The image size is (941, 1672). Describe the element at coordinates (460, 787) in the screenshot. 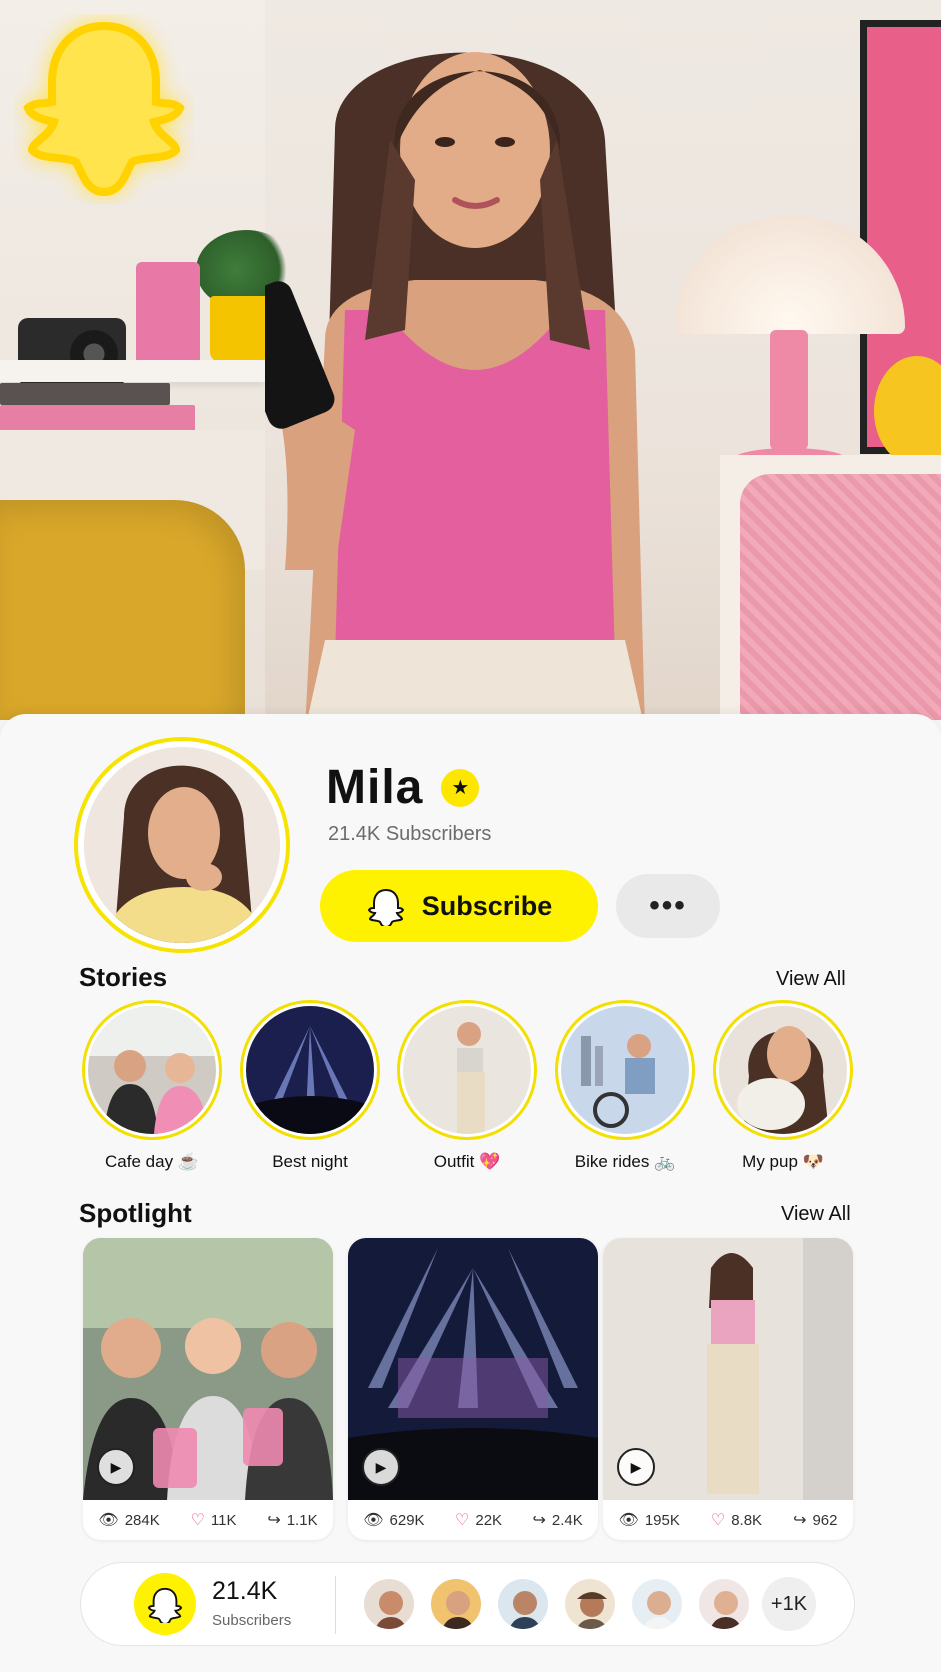

I see `star-icon: ★` at that location.